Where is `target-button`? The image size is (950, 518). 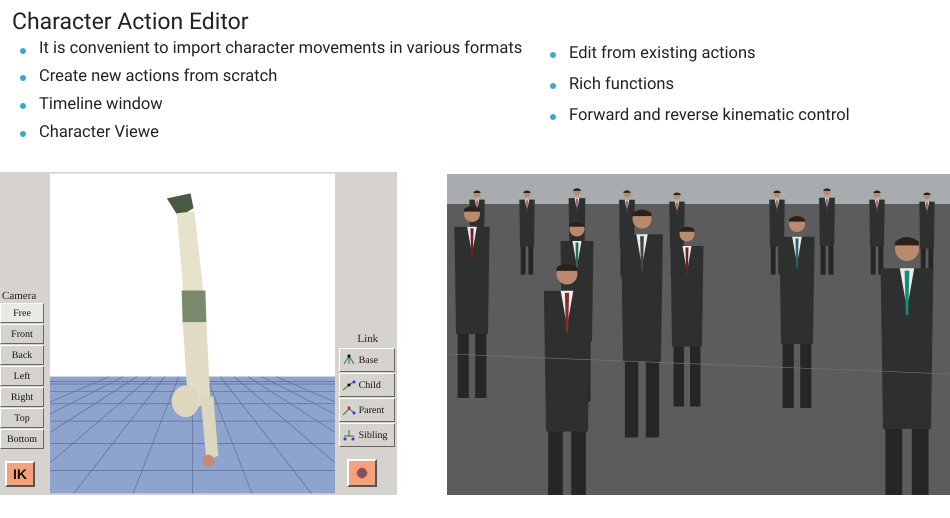 target-button is located at coordinates (361, 473).